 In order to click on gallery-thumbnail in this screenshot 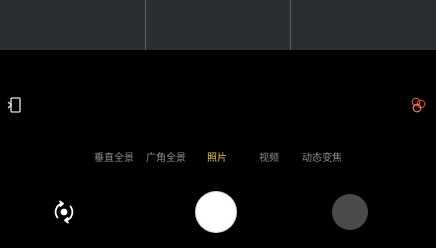, I will do `click(350, 212)`.